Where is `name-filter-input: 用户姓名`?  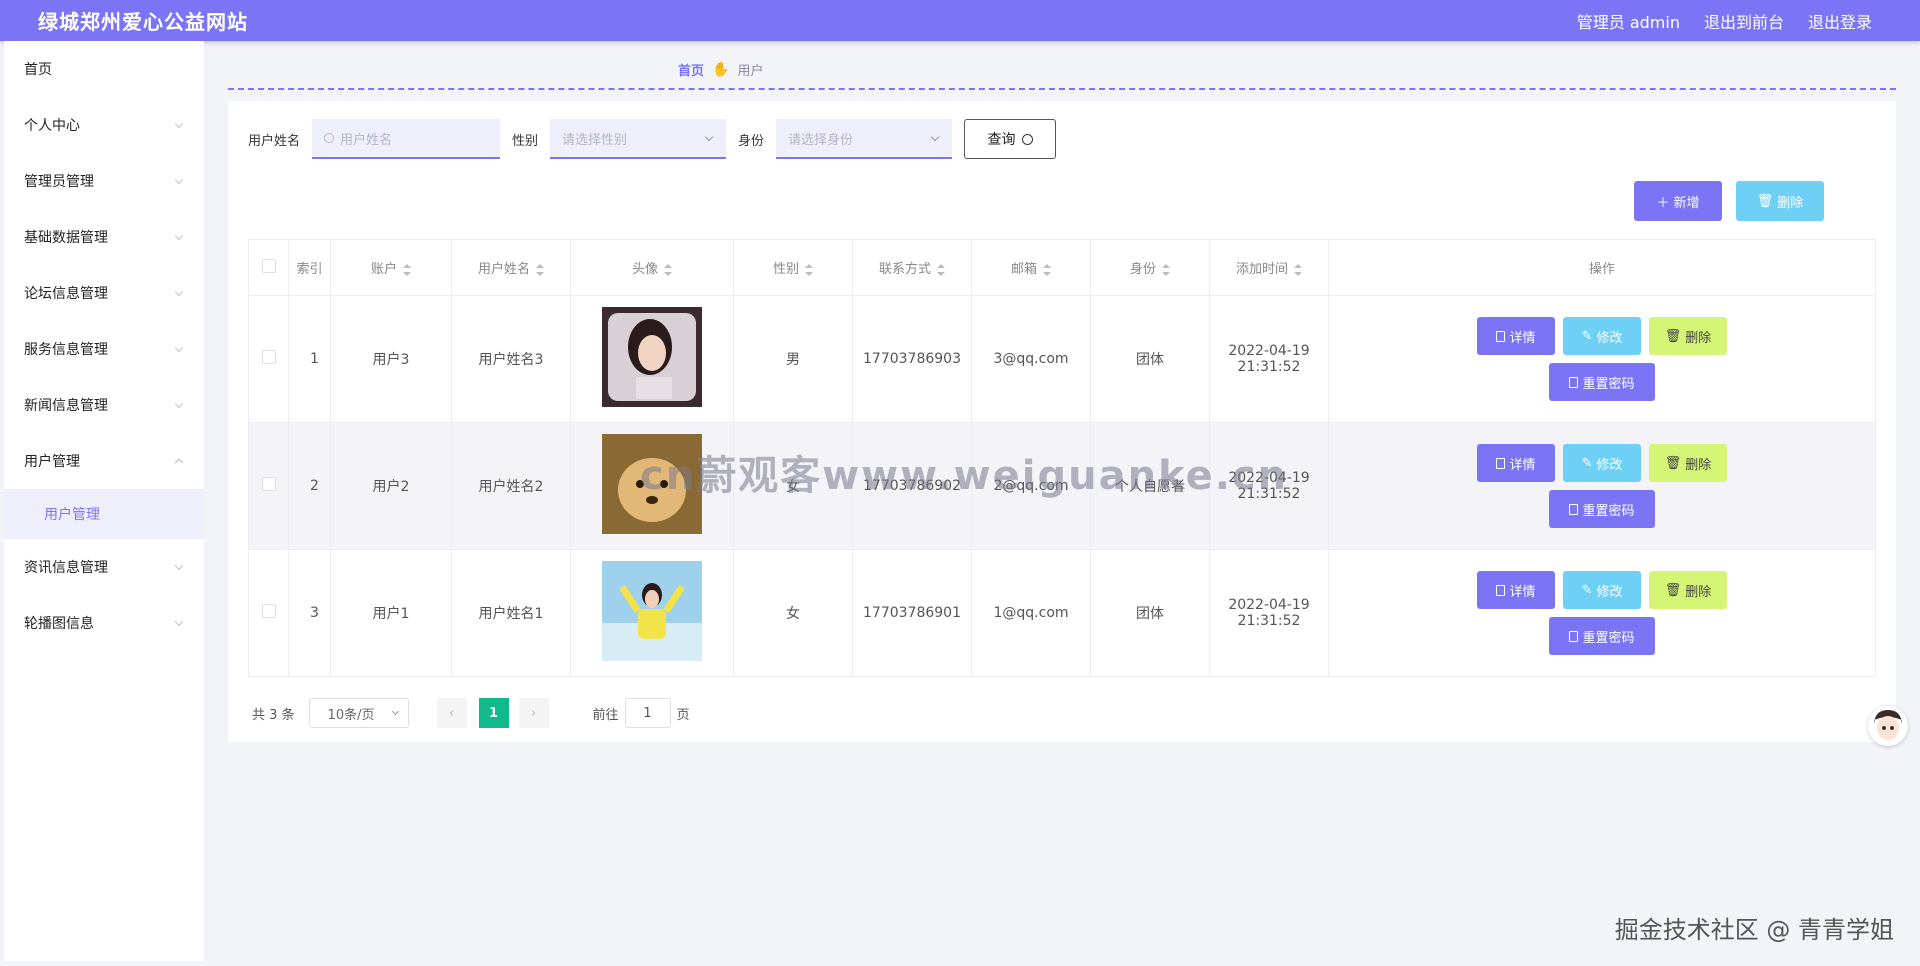 name-filter-input: 用户姓名 is located at coordinates (406, 139).